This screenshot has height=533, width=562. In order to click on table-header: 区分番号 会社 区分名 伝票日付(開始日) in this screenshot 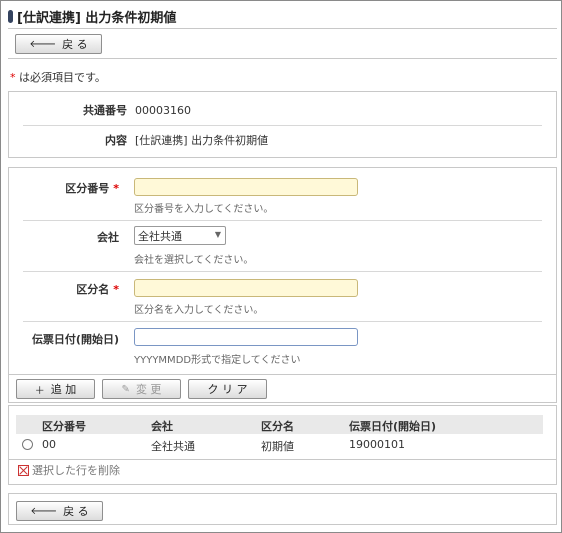, I will do `click(279, 424)`.